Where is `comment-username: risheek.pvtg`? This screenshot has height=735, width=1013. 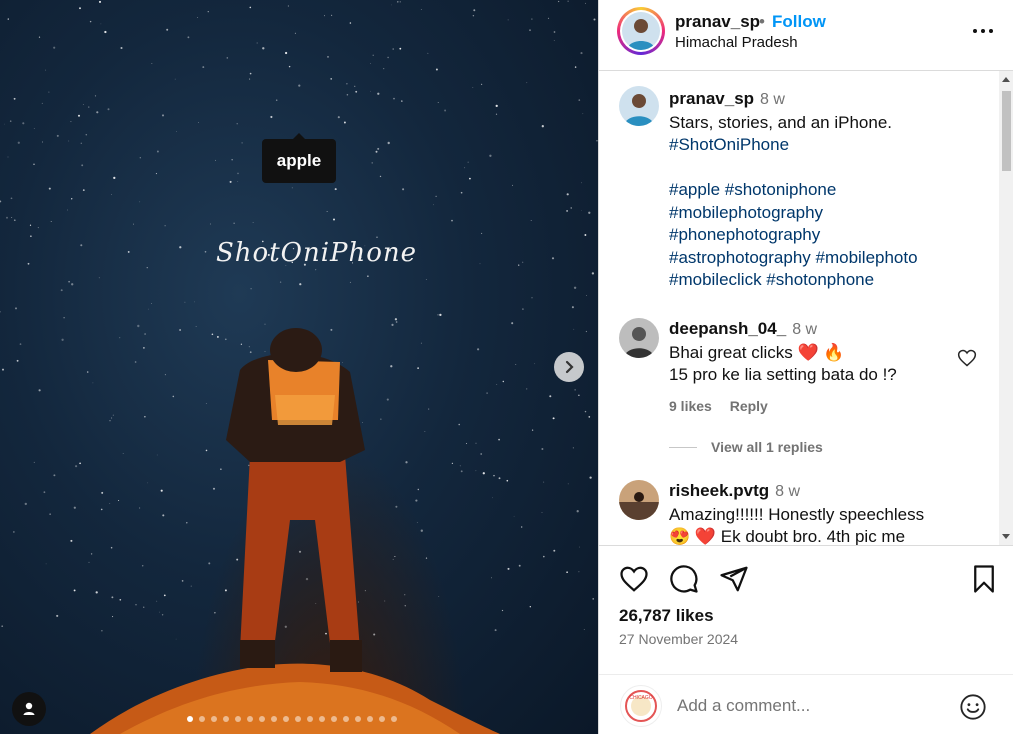 comment-username: risheek.pvtg is located at coordinates (719, 490).